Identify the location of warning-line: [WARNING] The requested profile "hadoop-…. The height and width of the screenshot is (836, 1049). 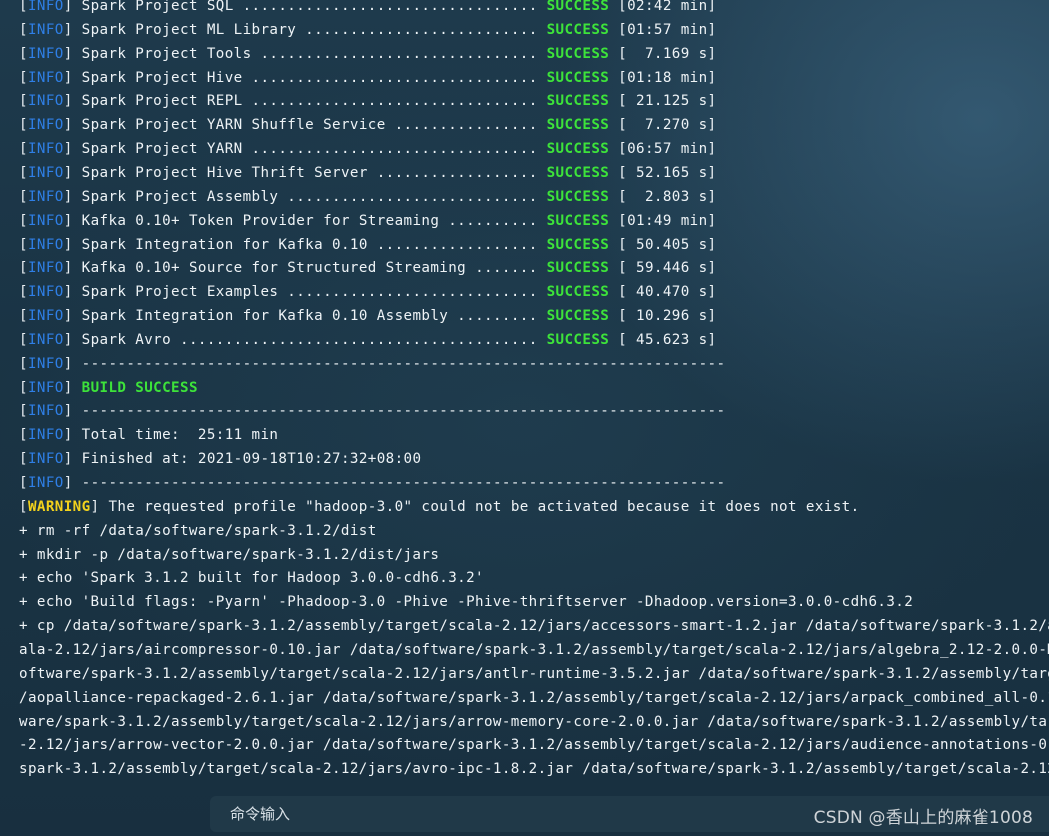
(439, 507).